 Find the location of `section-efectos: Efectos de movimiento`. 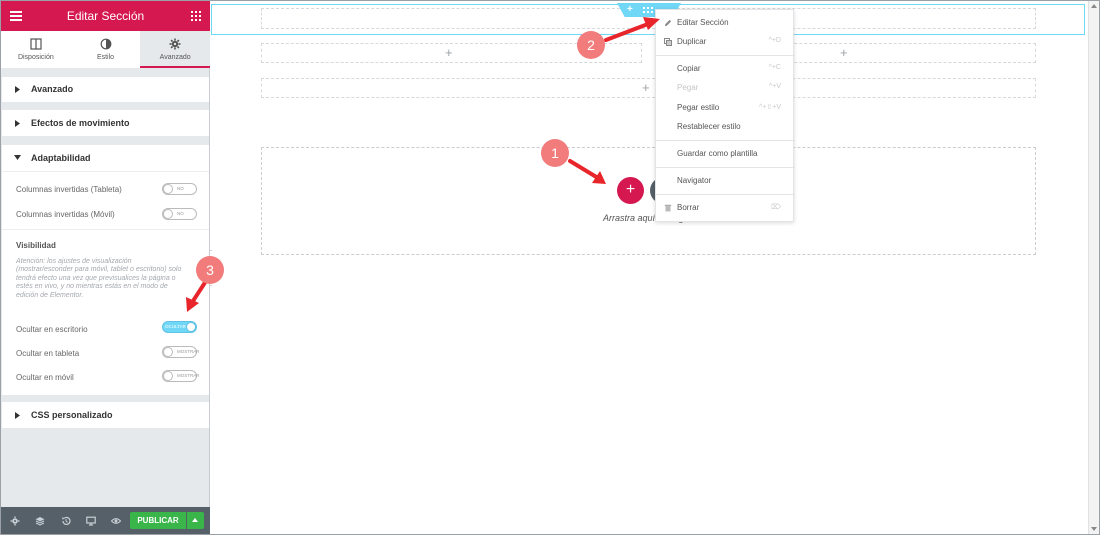

section-efectos: Efectos de movimiento is located at coordinates (105, 123).